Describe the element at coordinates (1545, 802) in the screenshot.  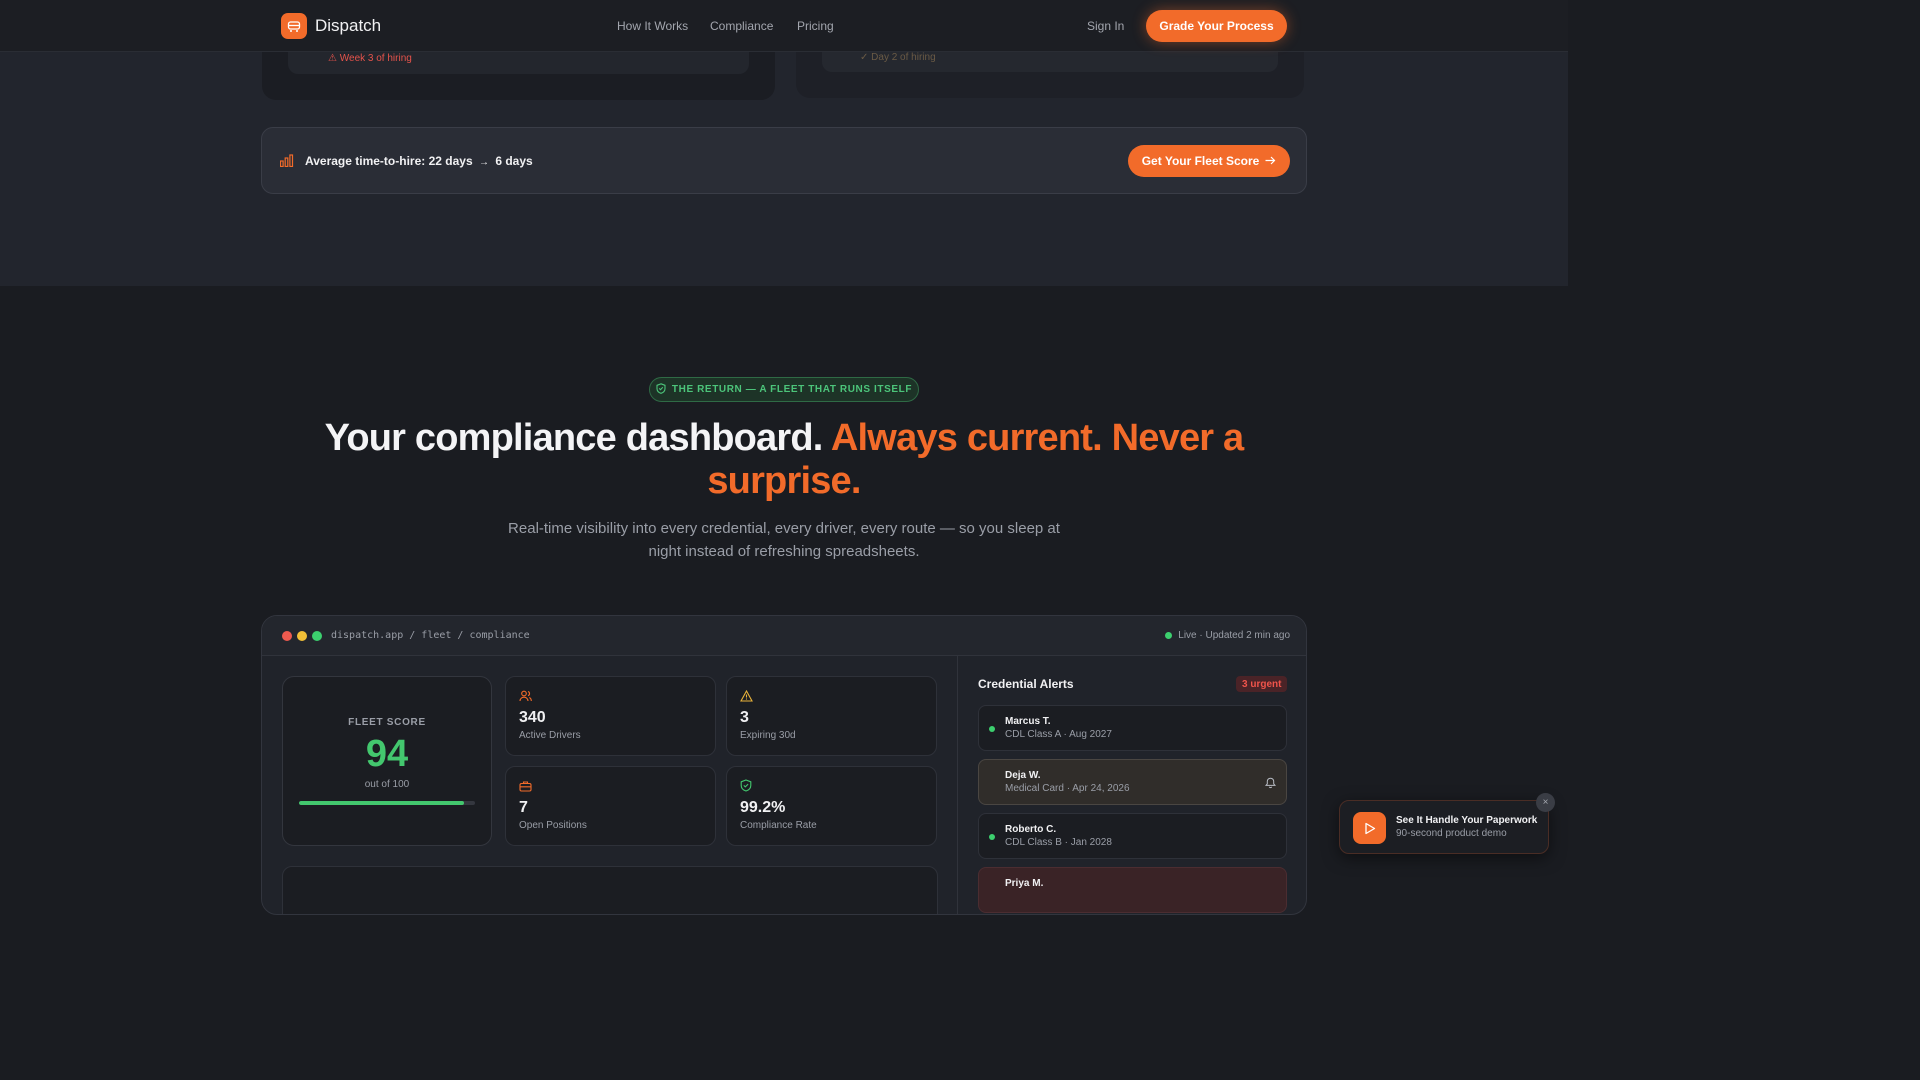
I see `close-icon: ×` at that location.